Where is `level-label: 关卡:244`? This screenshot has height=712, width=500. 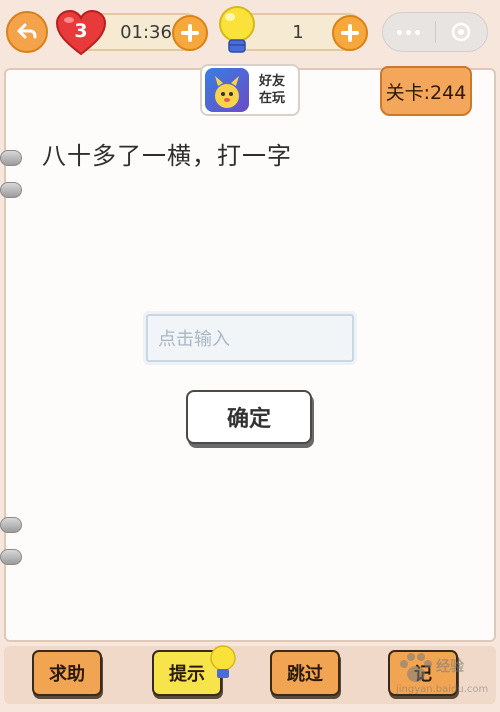
level-label: 关卡:244 is located at coordinates (426, 92).